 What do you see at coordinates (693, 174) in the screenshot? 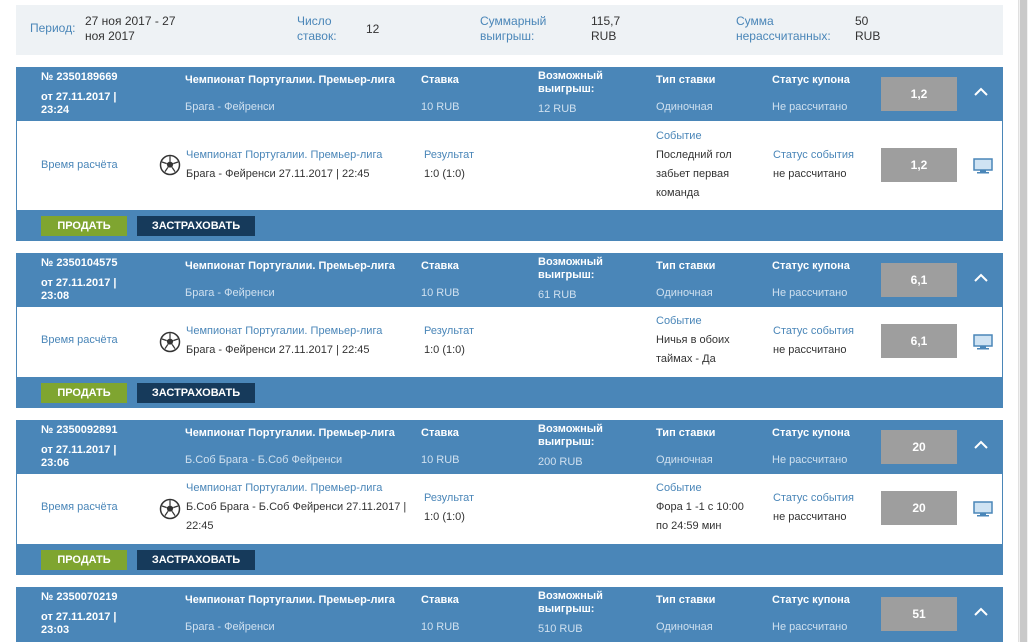
I see `event-line2: забьет первая` at bounding box center [693, 174].